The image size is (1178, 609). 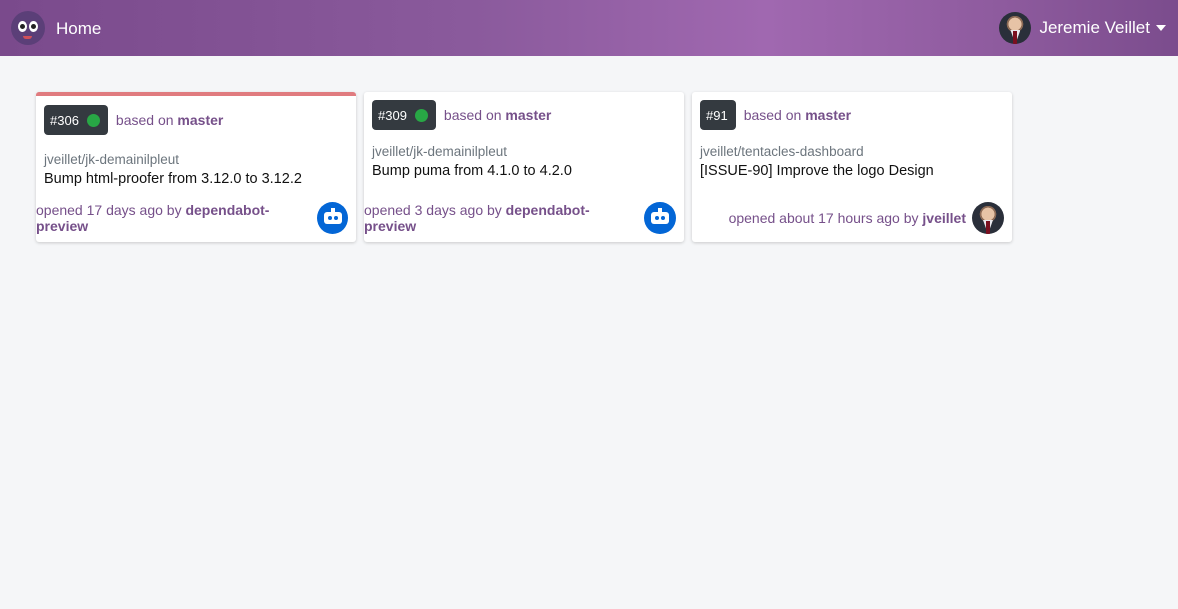 What do you see at coordinates (1094, 27) in the screenshot?
I see `user-name: Jeremie Veillet` at bounding box center [1094, 27].